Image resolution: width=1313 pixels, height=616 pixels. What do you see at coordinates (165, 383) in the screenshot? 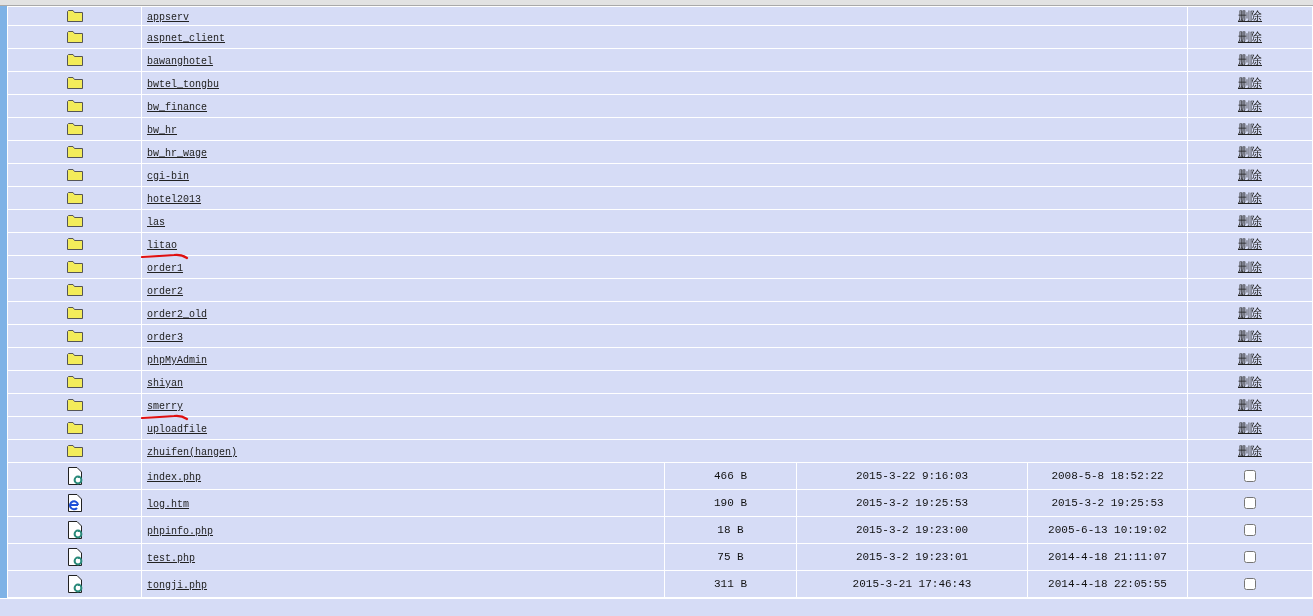
I see `folder-link: shiyan` at bounding box center [165, 383].